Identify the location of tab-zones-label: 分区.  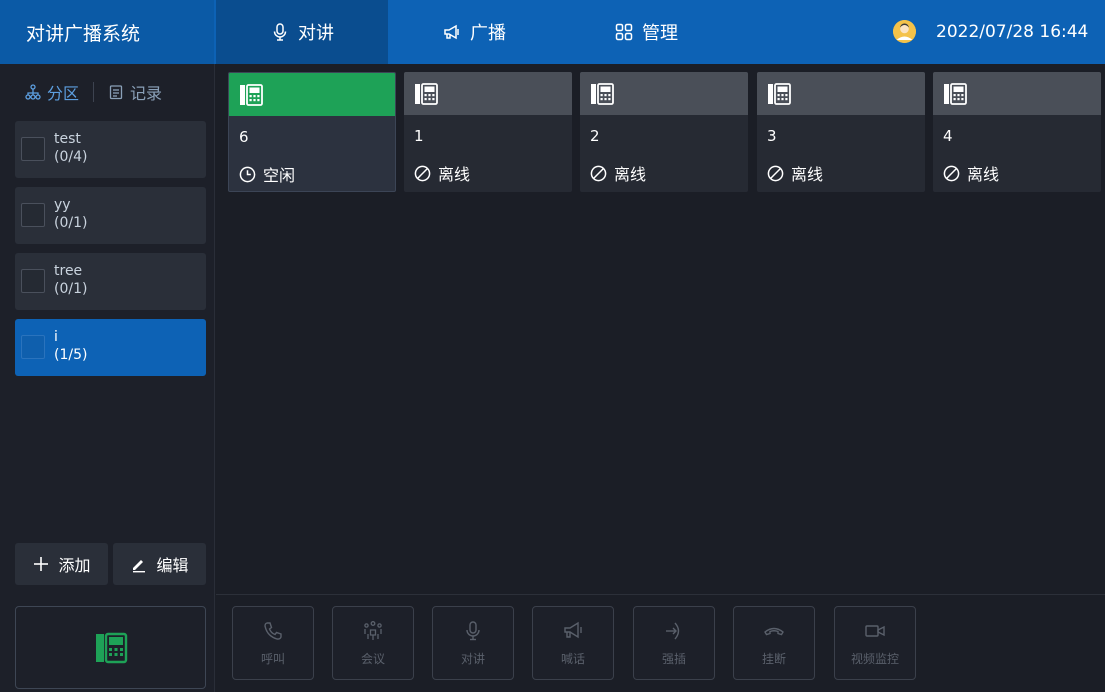
(63, 93).